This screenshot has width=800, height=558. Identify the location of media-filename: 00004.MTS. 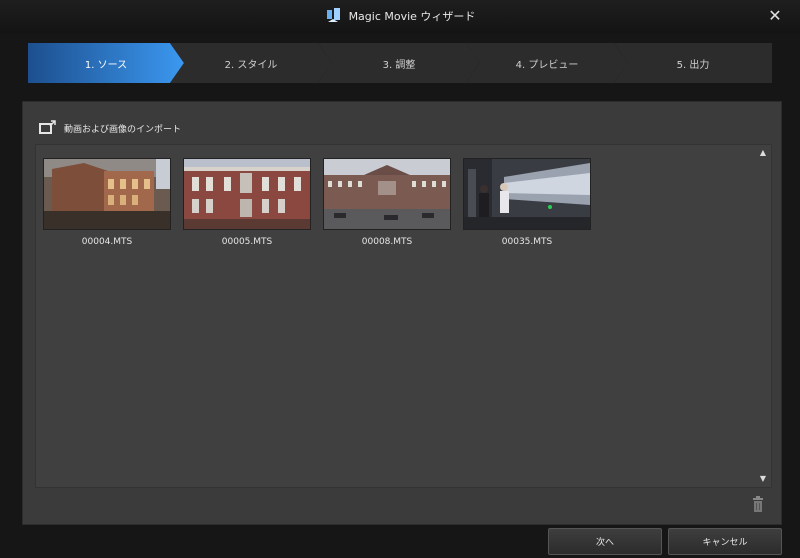
(107, 242).